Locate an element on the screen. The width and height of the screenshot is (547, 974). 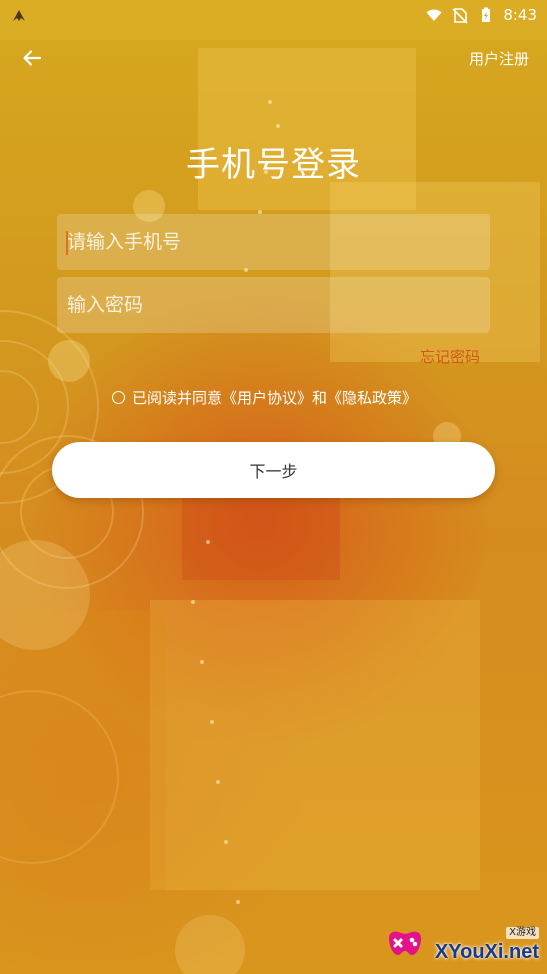
notification-app-icon is located at coordinates (19, 15).